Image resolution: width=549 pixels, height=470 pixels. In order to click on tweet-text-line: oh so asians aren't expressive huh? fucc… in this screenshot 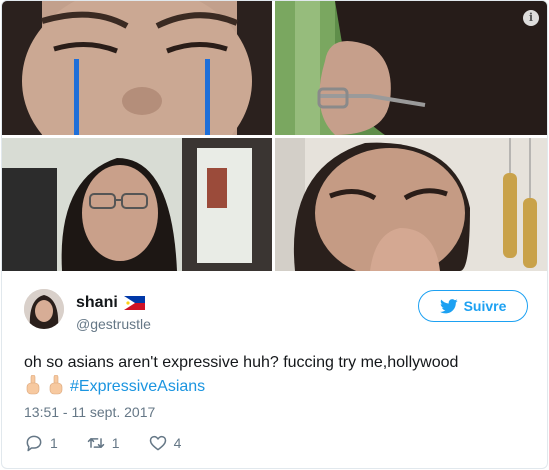, I will do `click(241, 362)`.